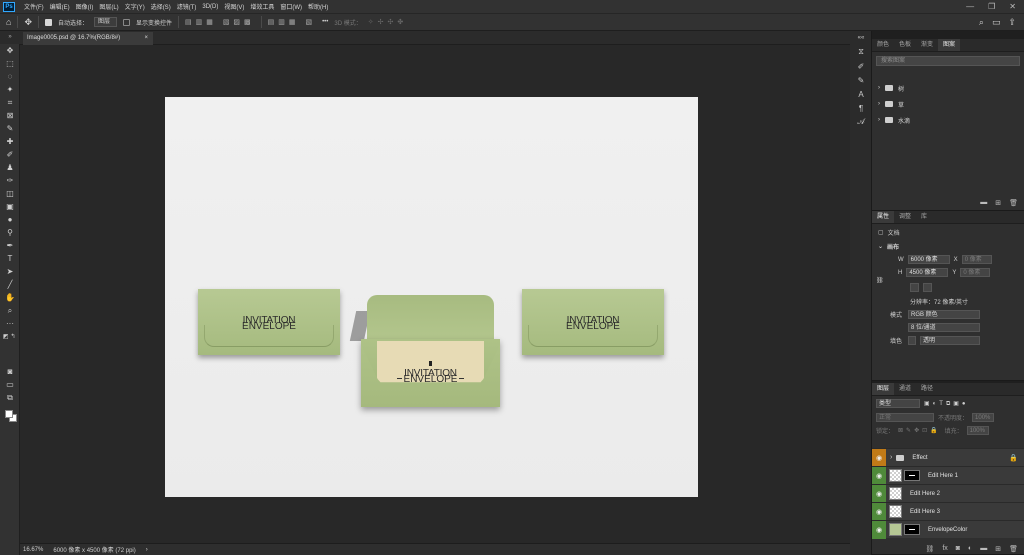  Describe the element at coordinates (949, 45) in the screenshot. I see `tab-patterns: 图案` at that location.